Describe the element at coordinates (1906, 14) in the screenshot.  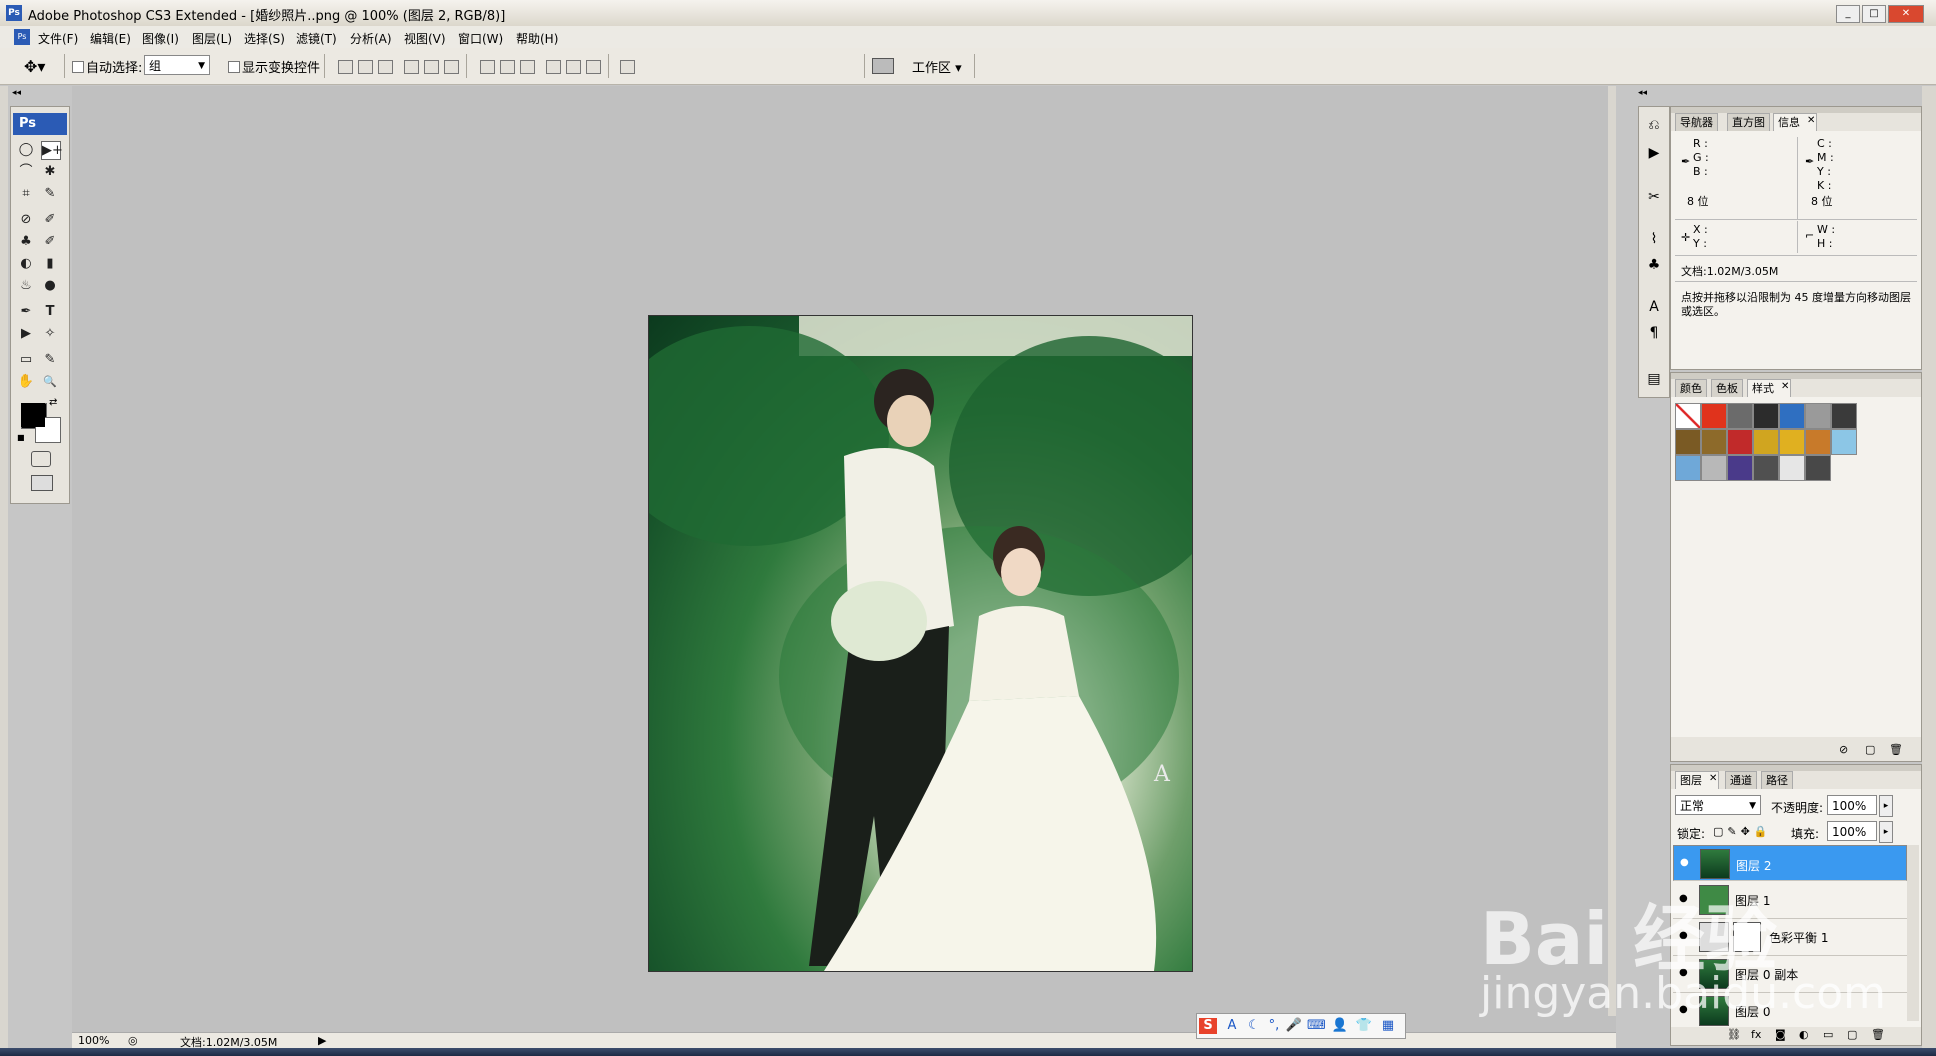
I see `close-button: ✕` at that location.